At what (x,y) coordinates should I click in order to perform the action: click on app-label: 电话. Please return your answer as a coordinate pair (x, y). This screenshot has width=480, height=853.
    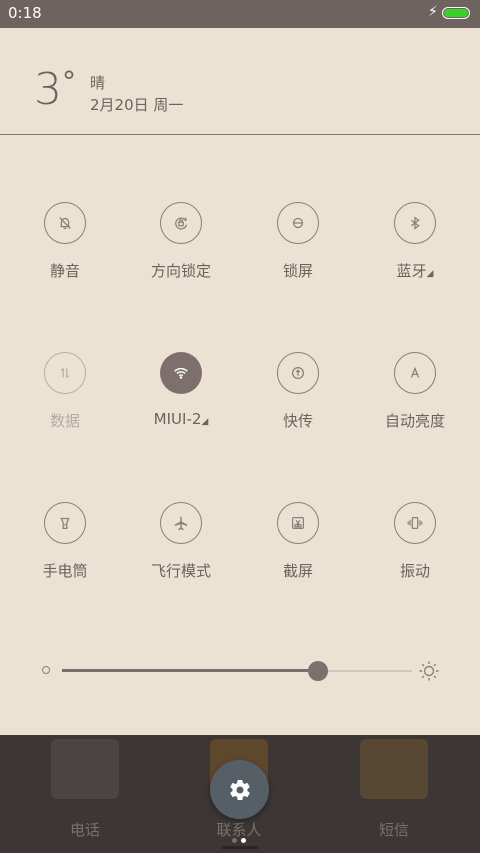
    Looking at the image, I should click on (84, 830).